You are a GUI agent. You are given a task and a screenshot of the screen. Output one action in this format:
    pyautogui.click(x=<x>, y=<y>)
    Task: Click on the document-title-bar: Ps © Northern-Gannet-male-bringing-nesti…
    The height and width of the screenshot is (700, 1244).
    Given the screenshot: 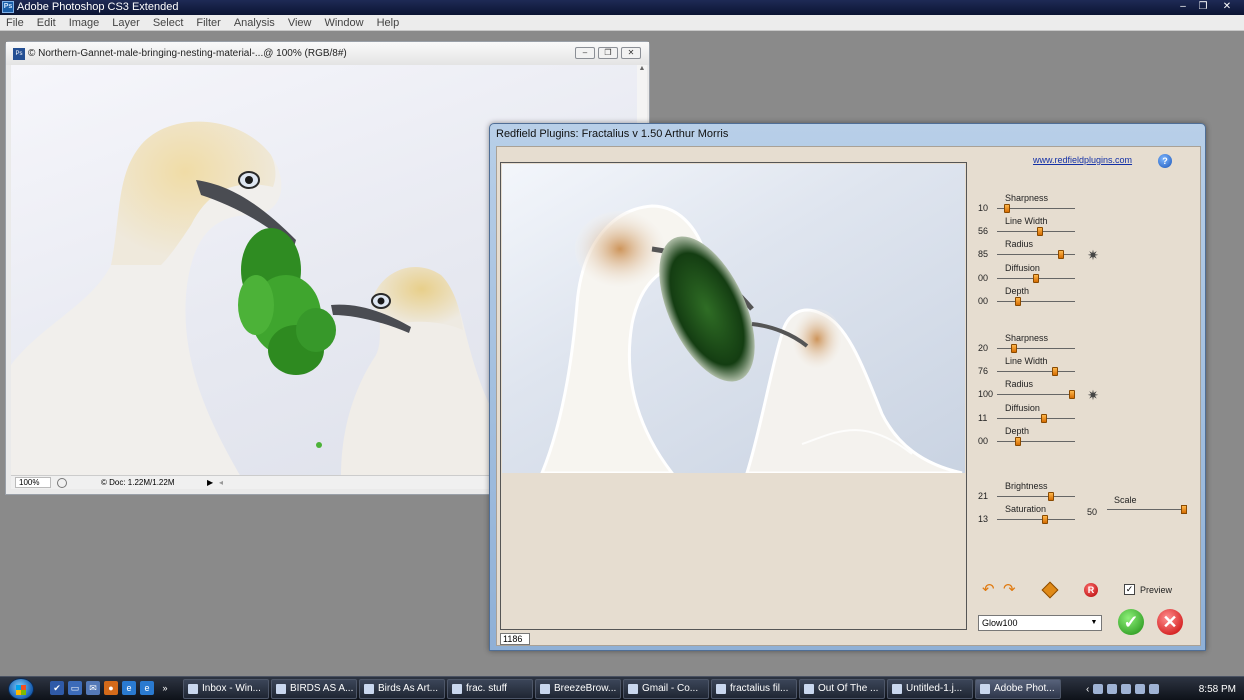 What is the action you would take?
    pyautogui.click(x=327, y=53)
    